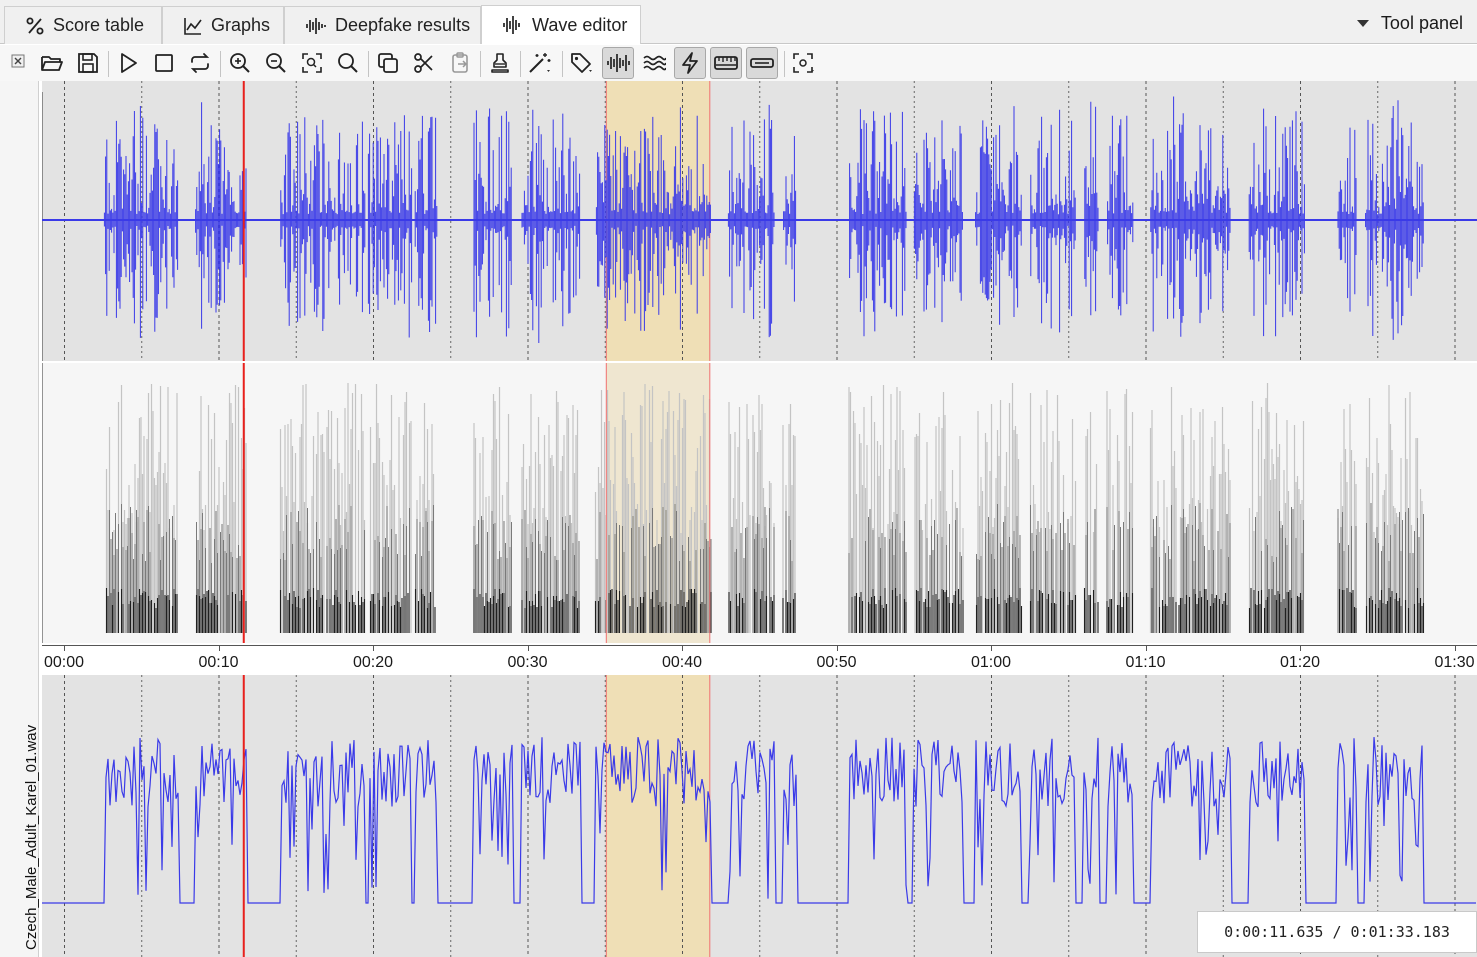 This screenshot has width=1477, height=957. What do you see at coordinates (31, 837) in the screenshot?
I see `file-name-label: Czech_Male_Adult_Karel_01.wav` at bounding box center [31, 837].